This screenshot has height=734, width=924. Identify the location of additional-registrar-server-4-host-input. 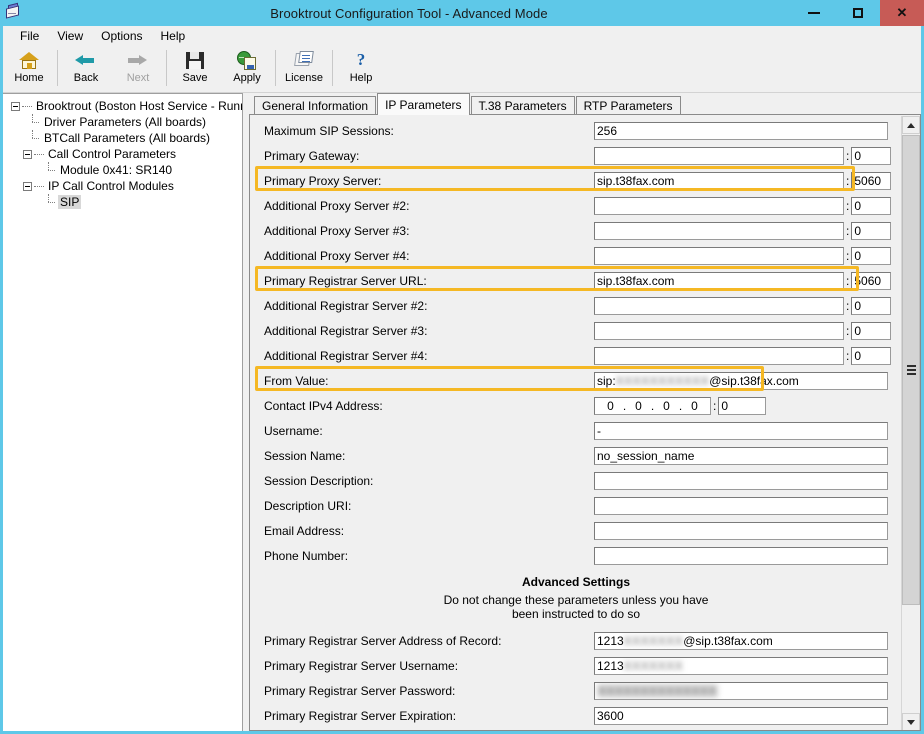
(719, 355).